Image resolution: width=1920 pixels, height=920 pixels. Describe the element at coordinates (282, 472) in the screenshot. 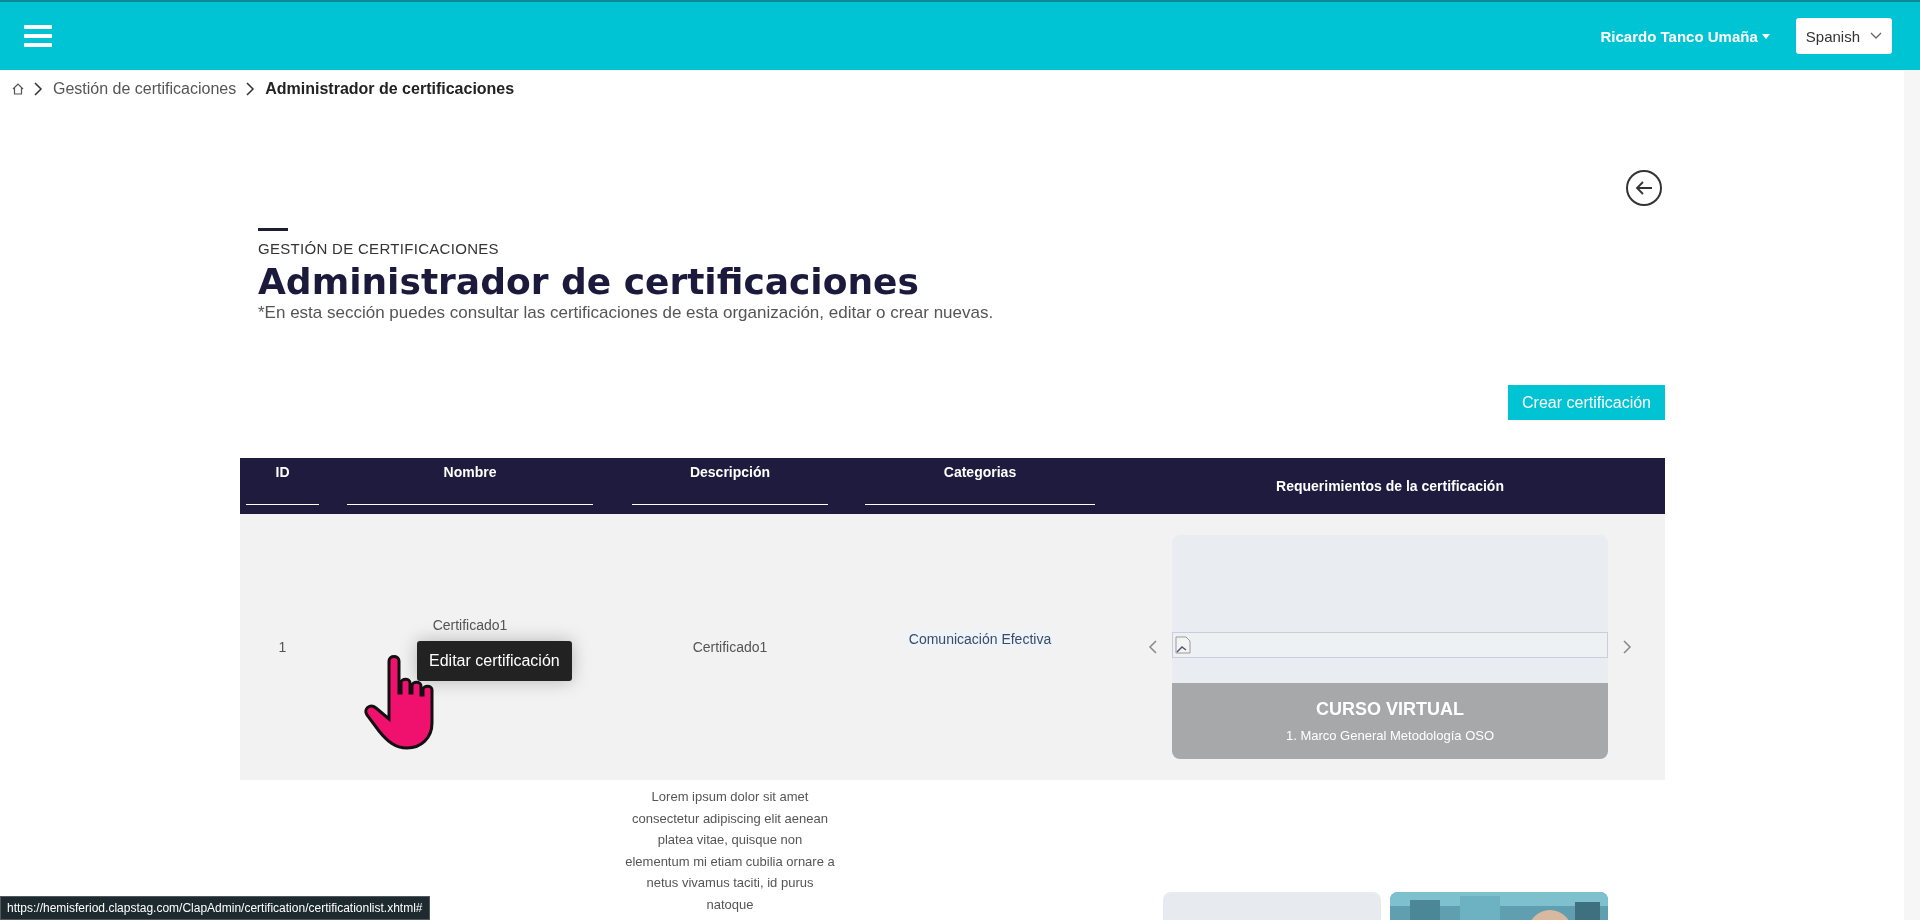

I see `column-title: ID` at that location.